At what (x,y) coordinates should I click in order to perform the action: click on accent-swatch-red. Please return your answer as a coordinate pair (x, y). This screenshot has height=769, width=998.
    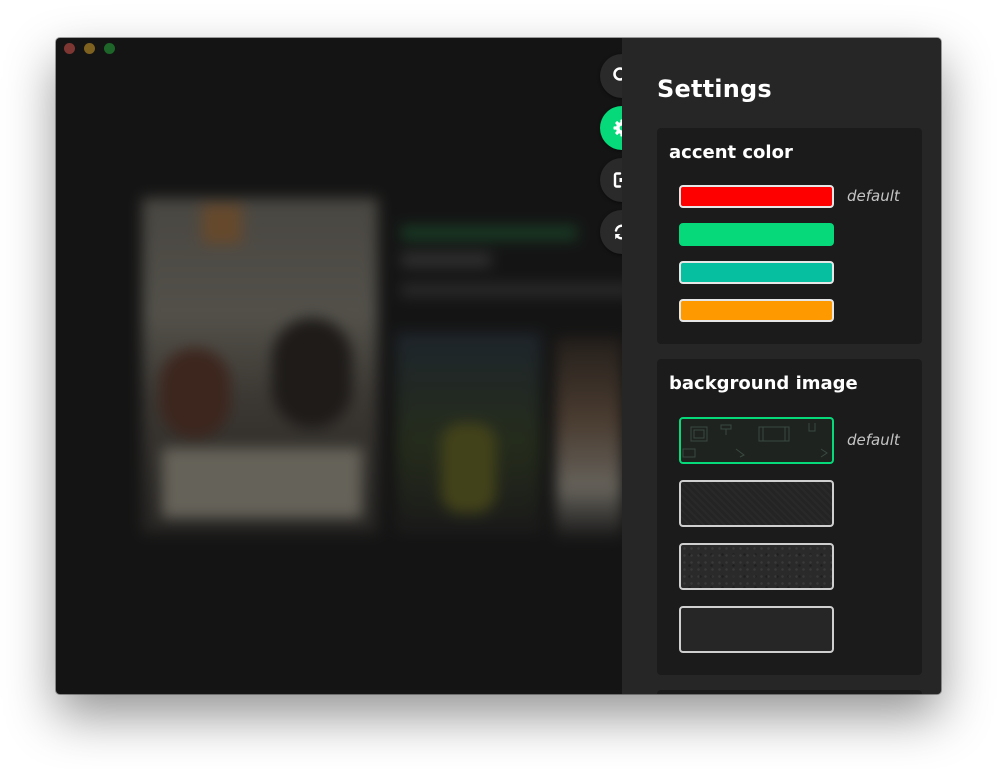
    Looking at the image, I should click on (756, 196).